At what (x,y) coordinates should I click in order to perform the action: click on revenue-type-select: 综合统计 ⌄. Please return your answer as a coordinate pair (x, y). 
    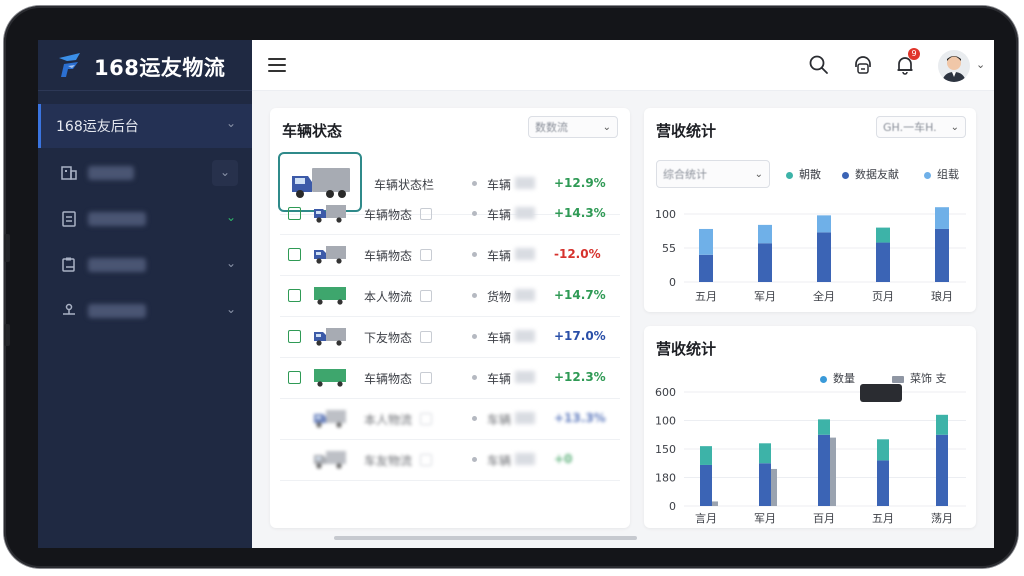
    Looking at the image, I should click on (713, 174).